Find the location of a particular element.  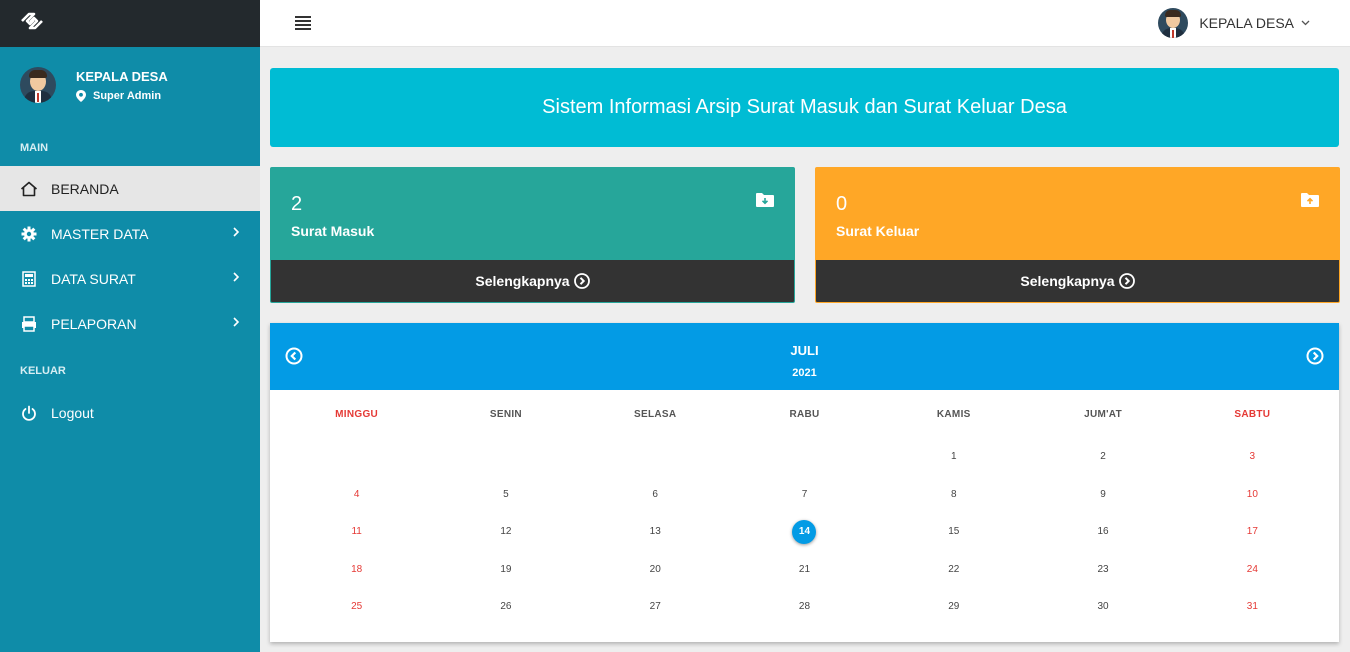

day-number: 28 is located at coordinates (804, 607).